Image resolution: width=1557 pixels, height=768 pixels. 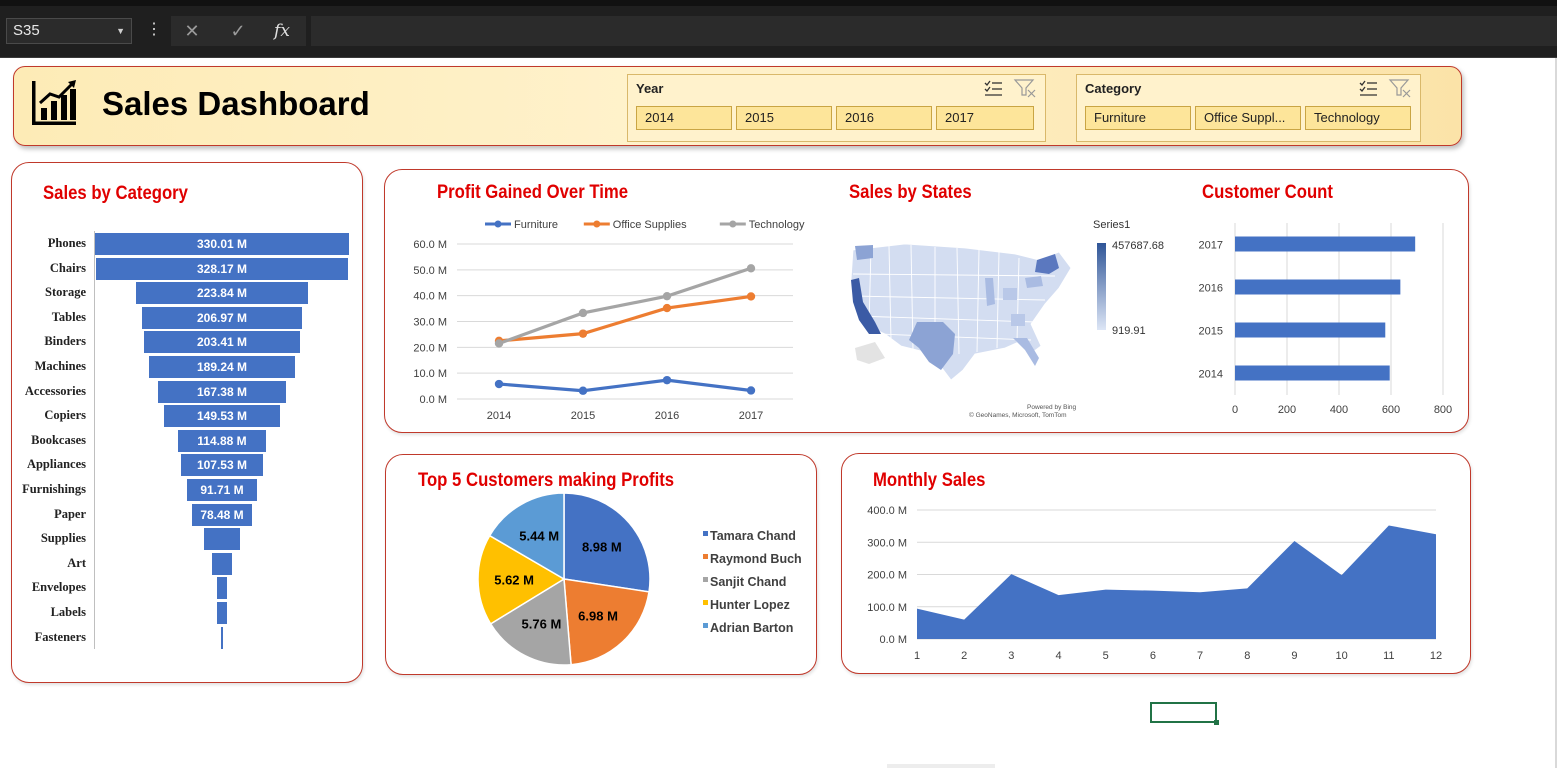 What do you see at coordinates (887, 543) in the screenshot?
I see `y-tick-label: 300.0 M` at bounding box center [887, 543].